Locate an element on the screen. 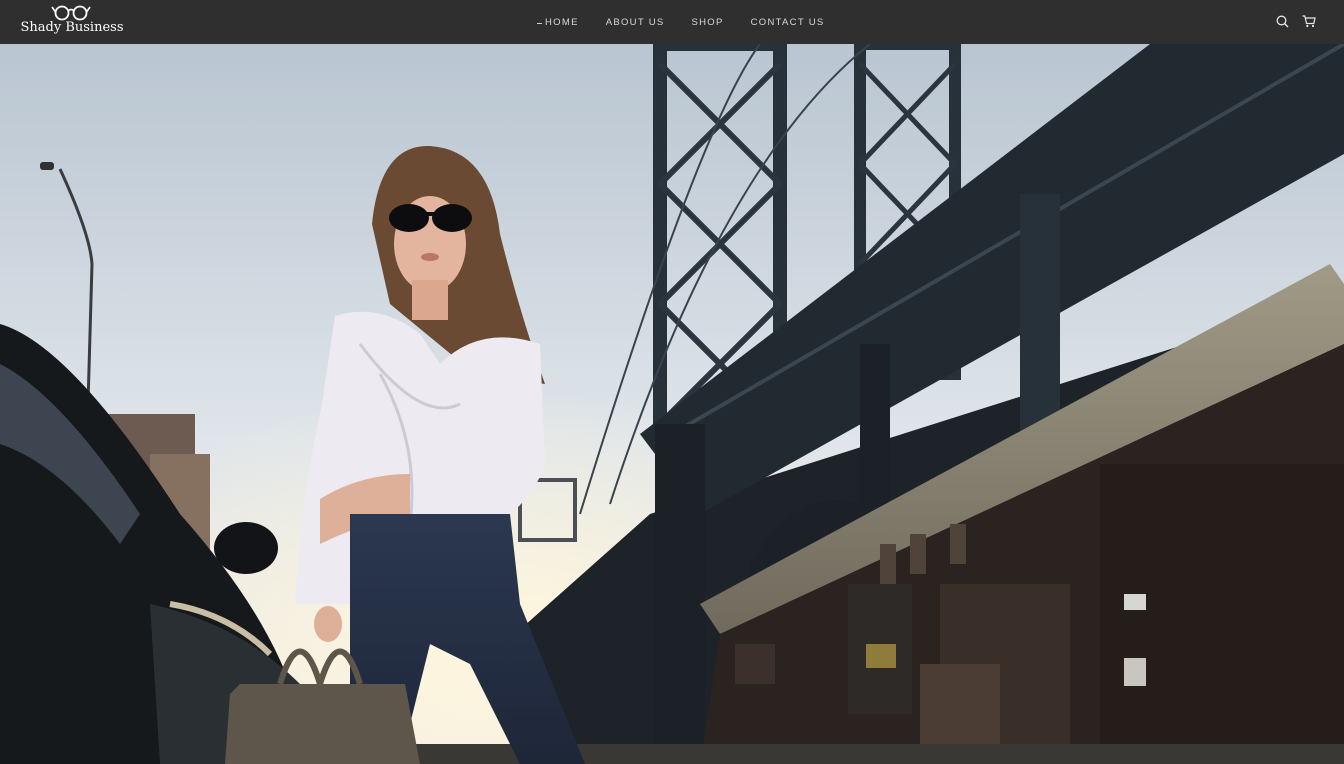 The image size is (1344, 764). nav-home: HOME is located at coordinates (558, 22).